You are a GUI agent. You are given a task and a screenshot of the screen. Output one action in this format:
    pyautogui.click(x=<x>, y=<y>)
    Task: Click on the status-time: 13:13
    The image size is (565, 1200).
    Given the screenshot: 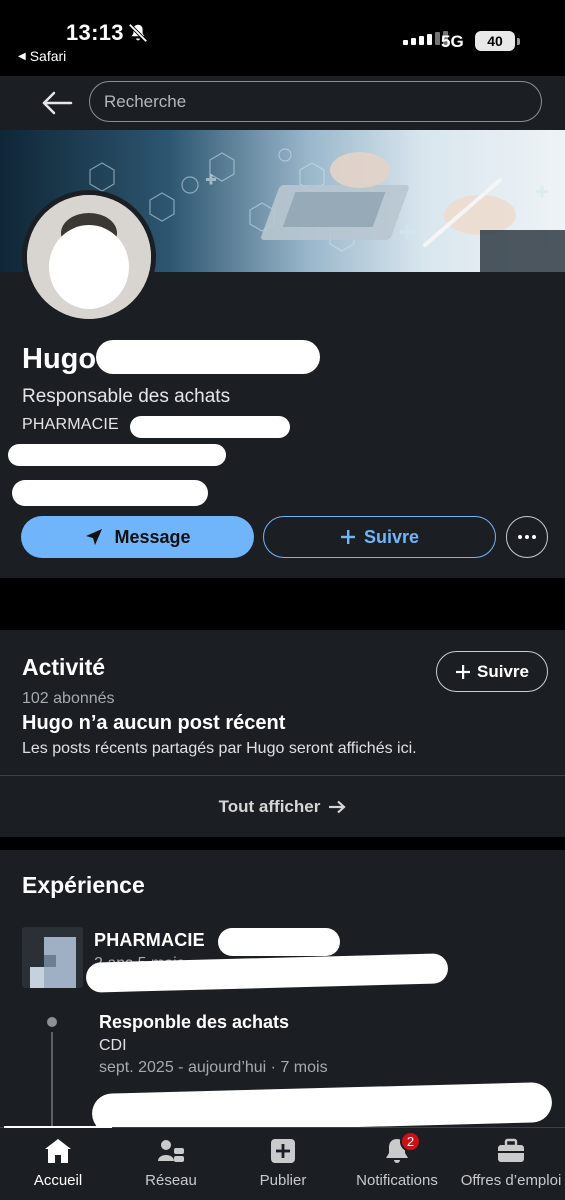 What is the action you would take?
    pyautogui.click(x=95, y=32)
    